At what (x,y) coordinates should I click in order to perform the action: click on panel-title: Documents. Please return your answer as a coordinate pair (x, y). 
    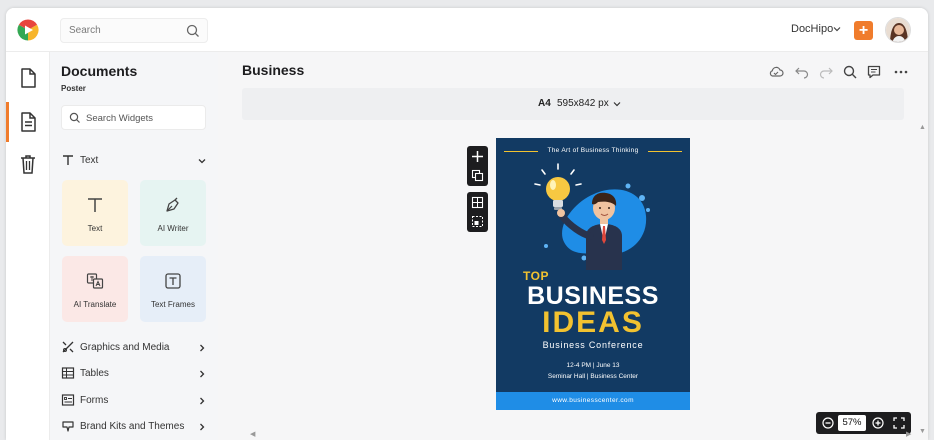
    Looking at the image, I should click on (99, 71).